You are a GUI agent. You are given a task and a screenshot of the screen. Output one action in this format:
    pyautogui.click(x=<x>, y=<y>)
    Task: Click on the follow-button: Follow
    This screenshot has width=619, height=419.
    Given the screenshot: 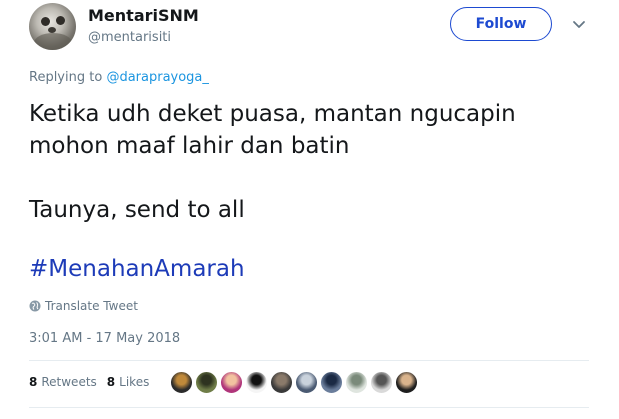 What is the action you would take?
    pyautogui.click(x=501, y=24)
    